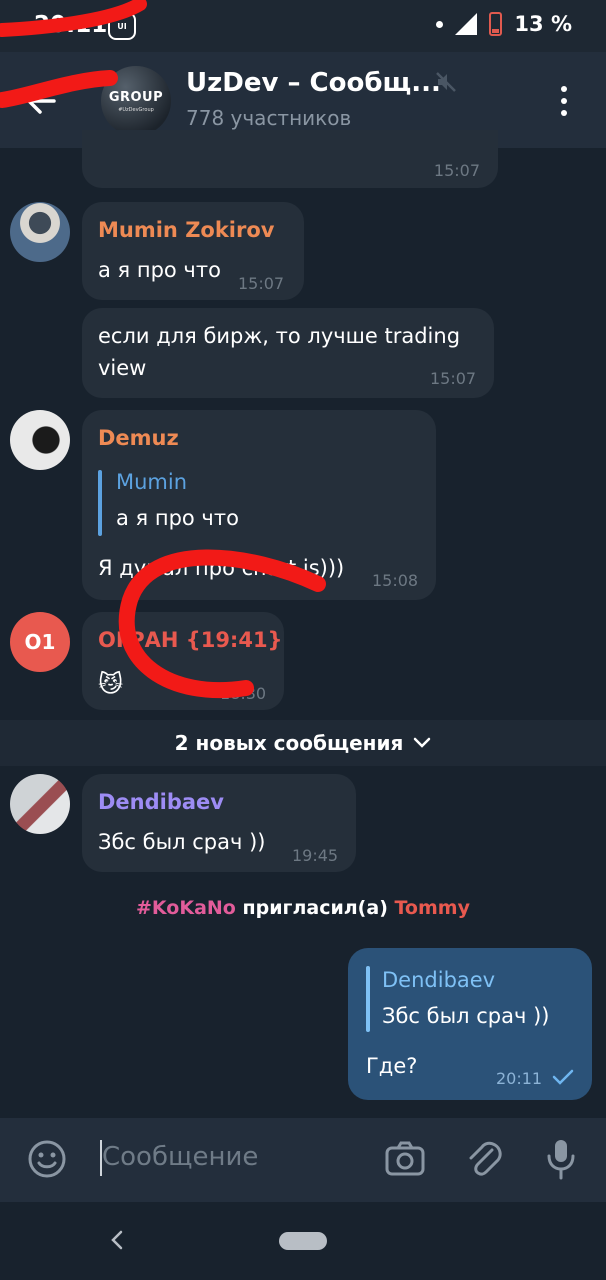 The width and height of the screenshot is (606, 1280). I want to click on avatar-mumin-zokirov, so click(40, 232).